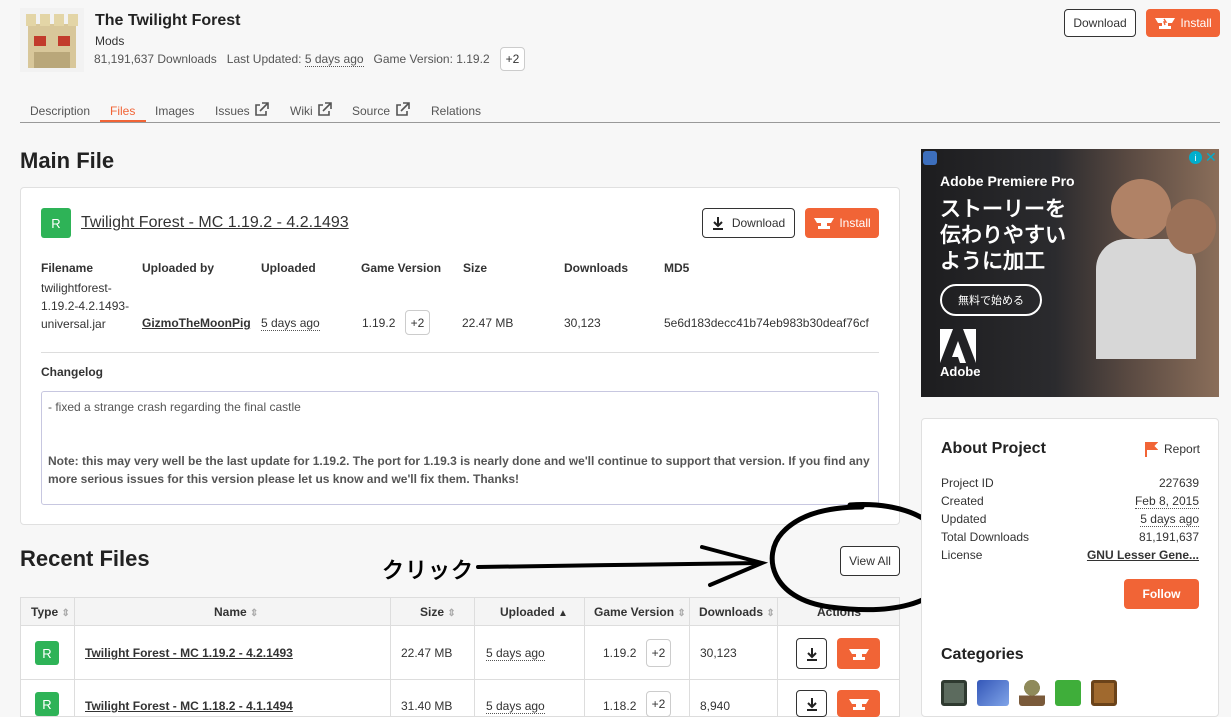  Describe the element at coordinates (1161, 594) in the screenshot. I see `follow-button: Follow` at that location.